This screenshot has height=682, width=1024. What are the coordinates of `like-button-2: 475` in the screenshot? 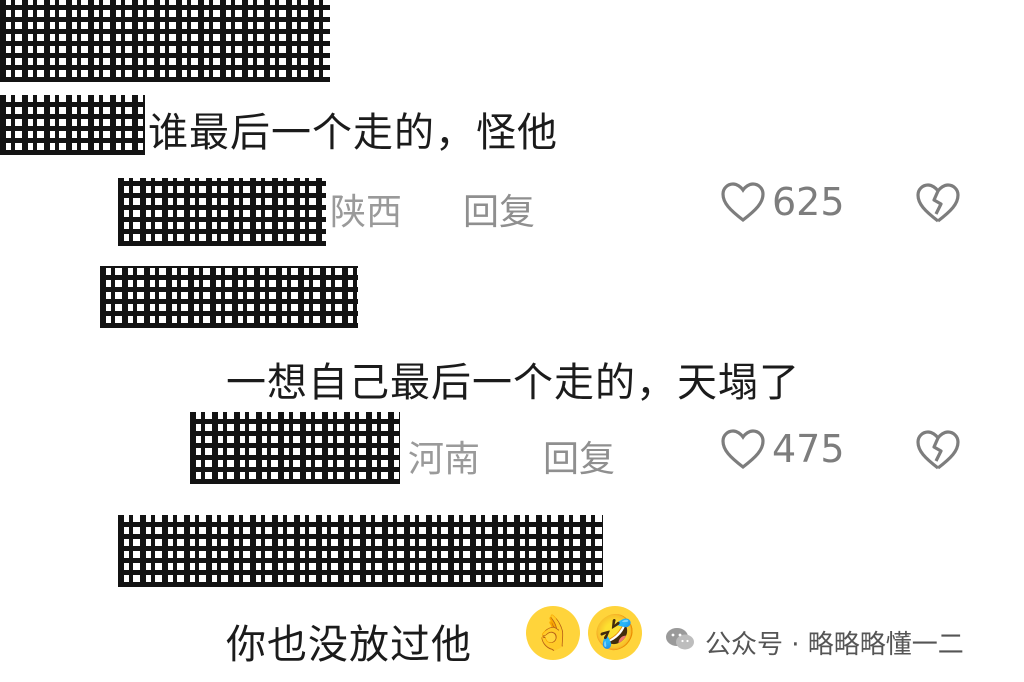 It's located at (782, 449).